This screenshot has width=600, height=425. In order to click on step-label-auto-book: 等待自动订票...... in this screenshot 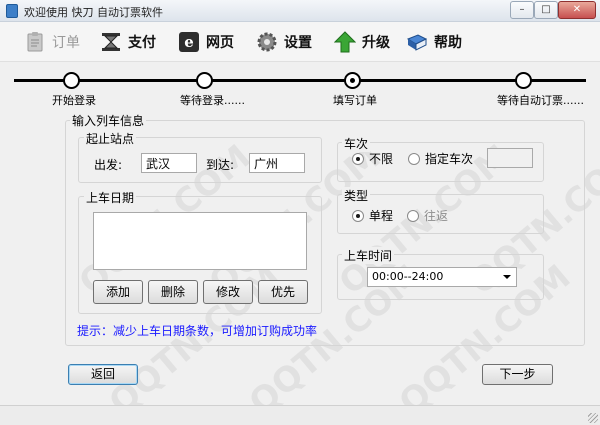, I will do `click(540, 100)`.